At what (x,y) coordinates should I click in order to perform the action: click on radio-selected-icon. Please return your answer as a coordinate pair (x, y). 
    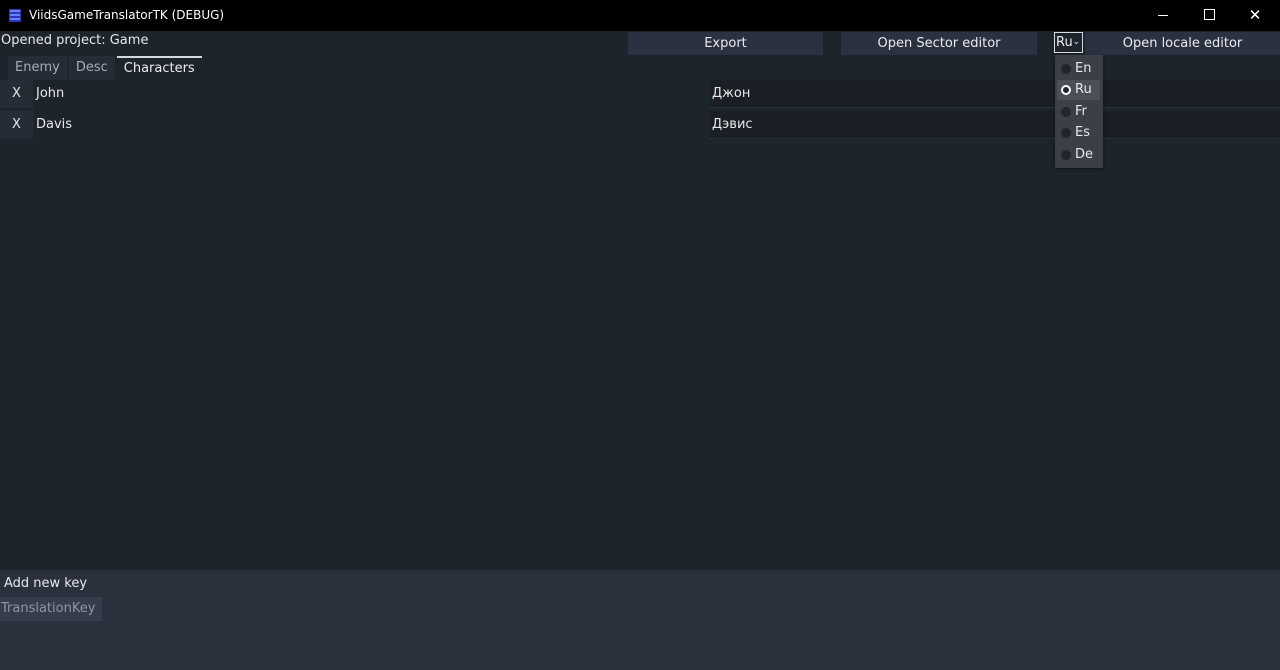
    Looking at the image, I should click on (1066, 90).